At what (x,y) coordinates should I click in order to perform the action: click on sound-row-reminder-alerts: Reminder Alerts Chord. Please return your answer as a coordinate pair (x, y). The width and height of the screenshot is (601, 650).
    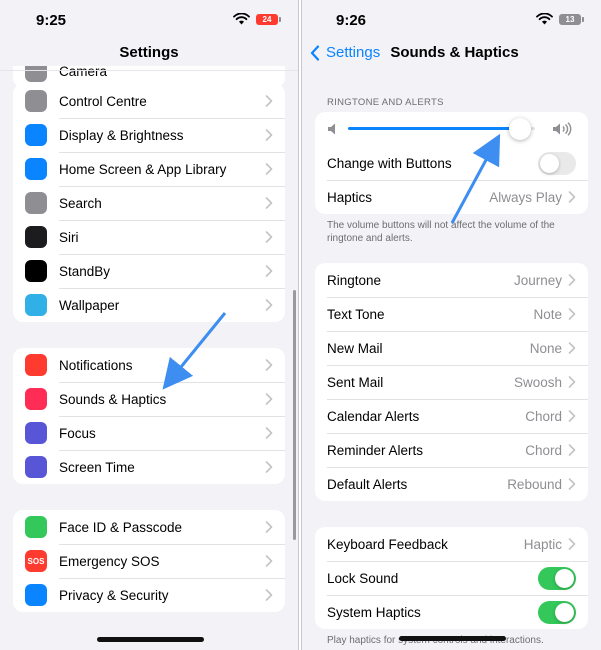
    Looking at the image, I should click on (451, 450).